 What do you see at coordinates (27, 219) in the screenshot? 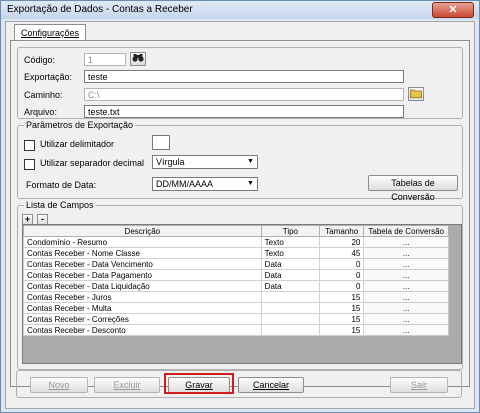
I see `plus-icon: +` at bounding box center [27, 219].